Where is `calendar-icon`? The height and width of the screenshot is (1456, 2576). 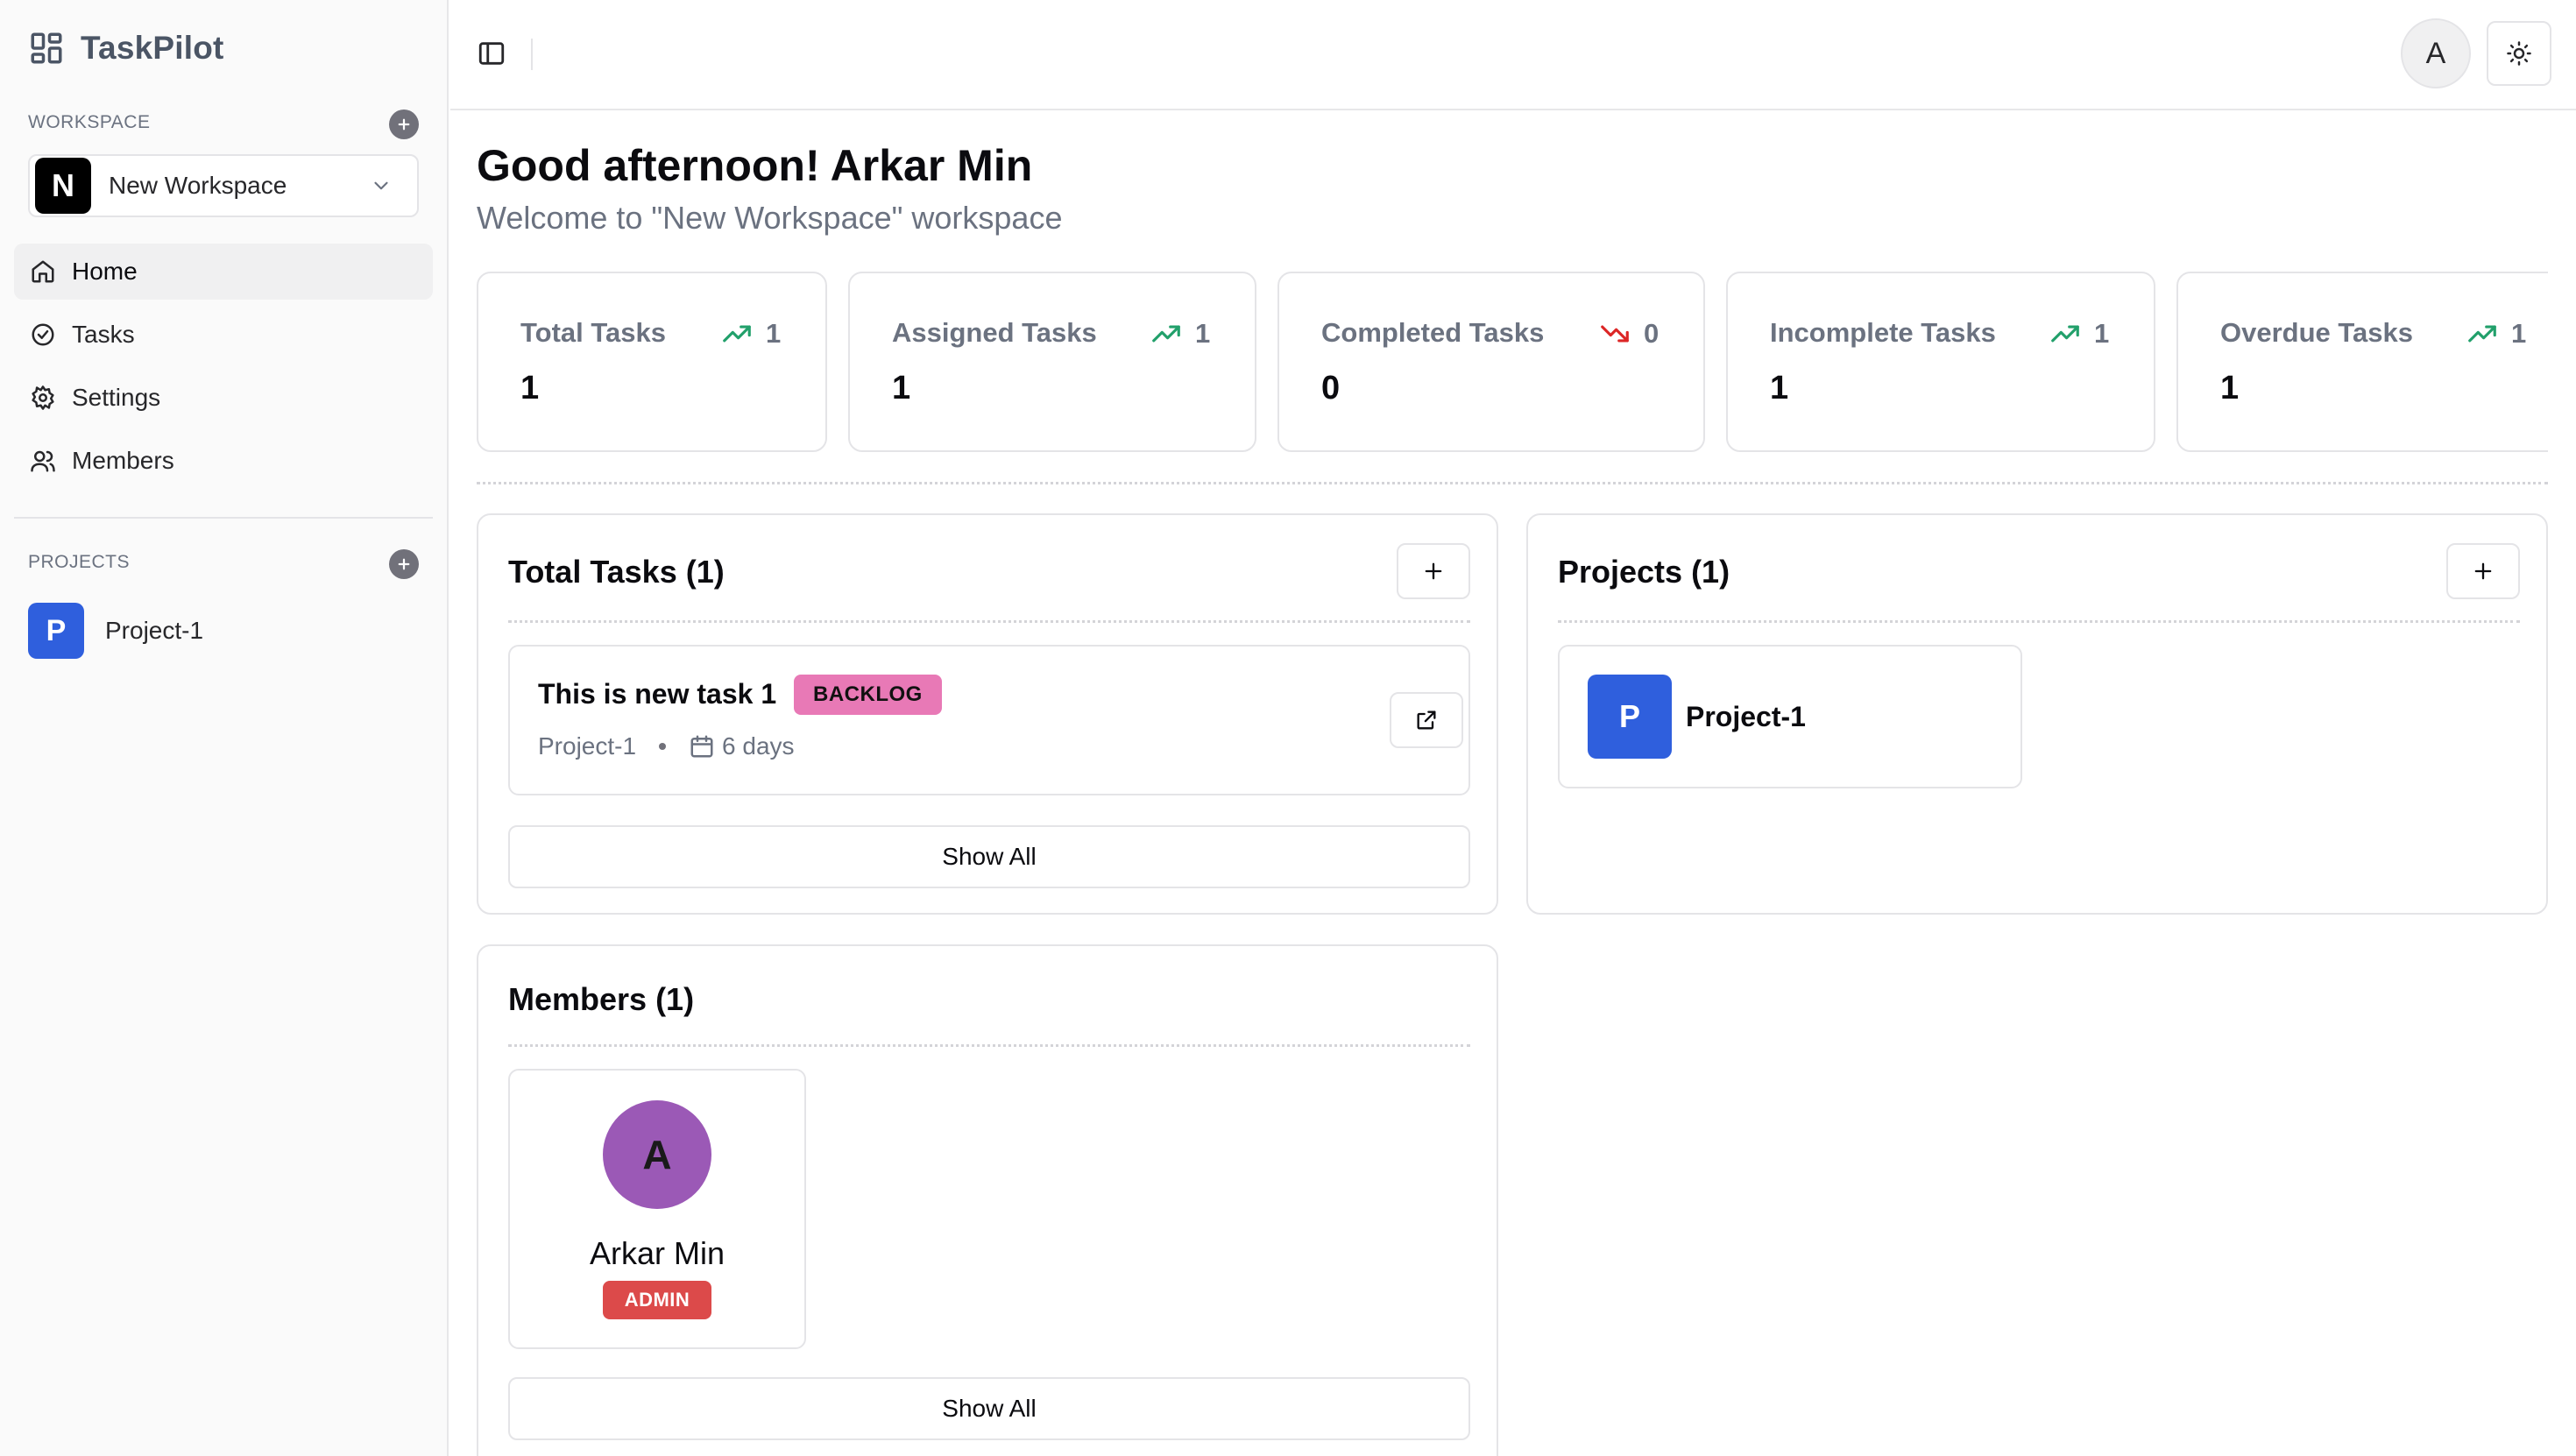 calendar-icon is located at coordinates (702, 746).